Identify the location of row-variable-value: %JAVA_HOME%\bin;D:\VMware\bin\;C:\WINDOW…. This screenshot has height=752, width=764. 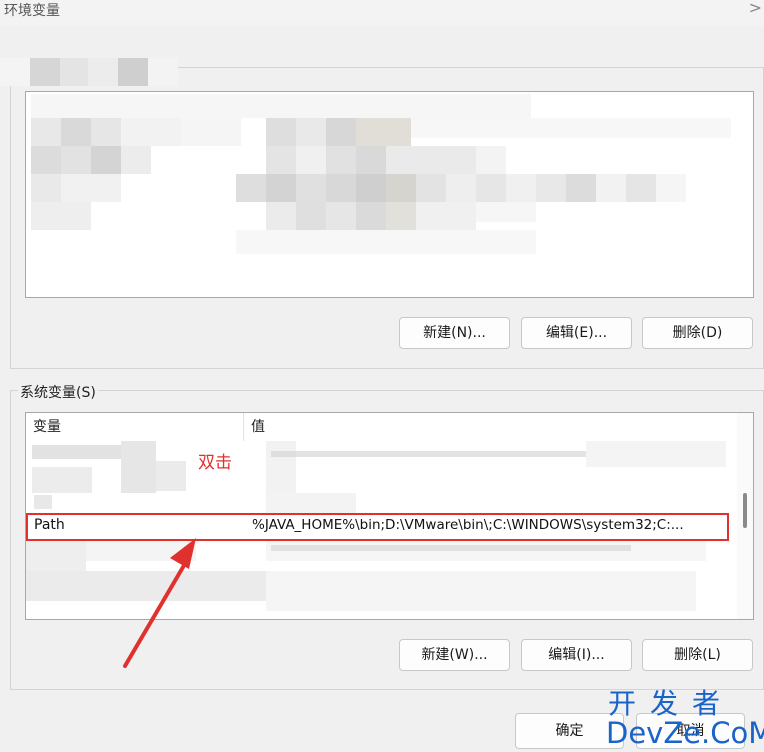
(468, 525).